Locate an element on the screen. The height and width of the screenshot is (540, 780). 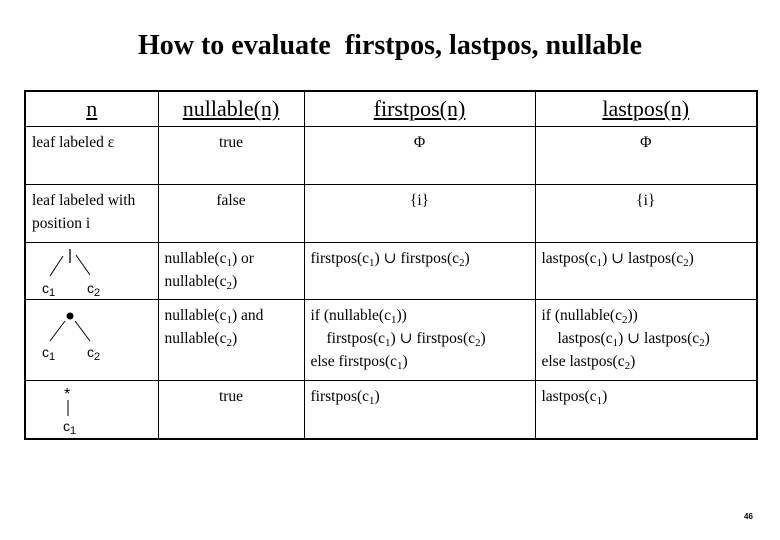
cell-nullable: false is located at coordinates (231, 200).